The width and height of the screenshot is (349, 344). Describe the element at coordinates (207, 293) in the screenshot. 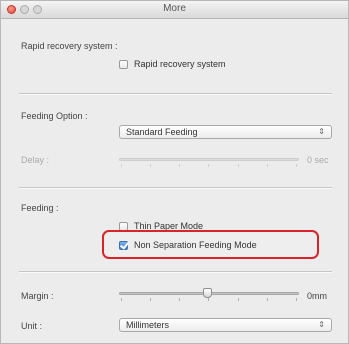

I see `margin-slider-thumb` at that location.